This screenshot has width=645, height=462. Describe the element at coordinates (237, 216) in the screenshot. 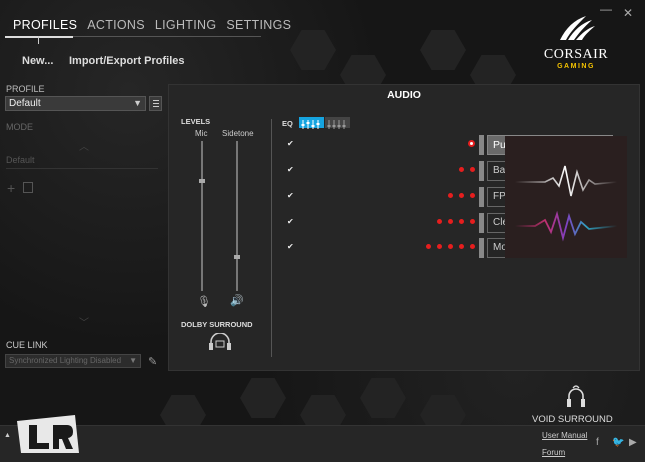

I see `sidetone-slider` at that location.